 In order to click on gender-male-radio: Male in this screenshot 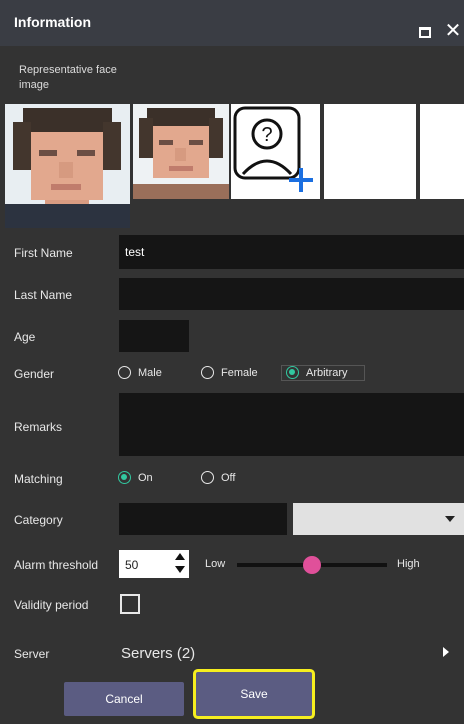, I will do `click(140, 372)`.